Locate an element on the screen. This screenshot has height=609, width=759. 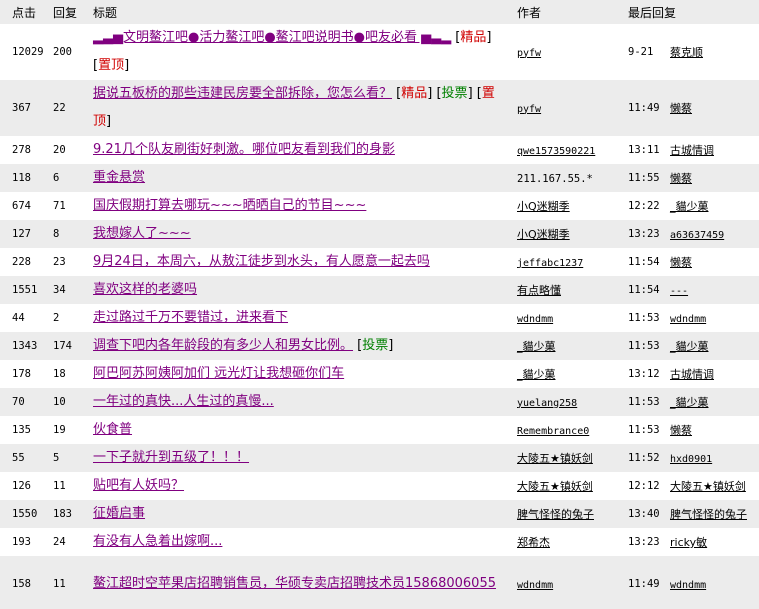
last-reply-user-link: 大陵五★镇妖剑 is located at coordinates (708, 486).